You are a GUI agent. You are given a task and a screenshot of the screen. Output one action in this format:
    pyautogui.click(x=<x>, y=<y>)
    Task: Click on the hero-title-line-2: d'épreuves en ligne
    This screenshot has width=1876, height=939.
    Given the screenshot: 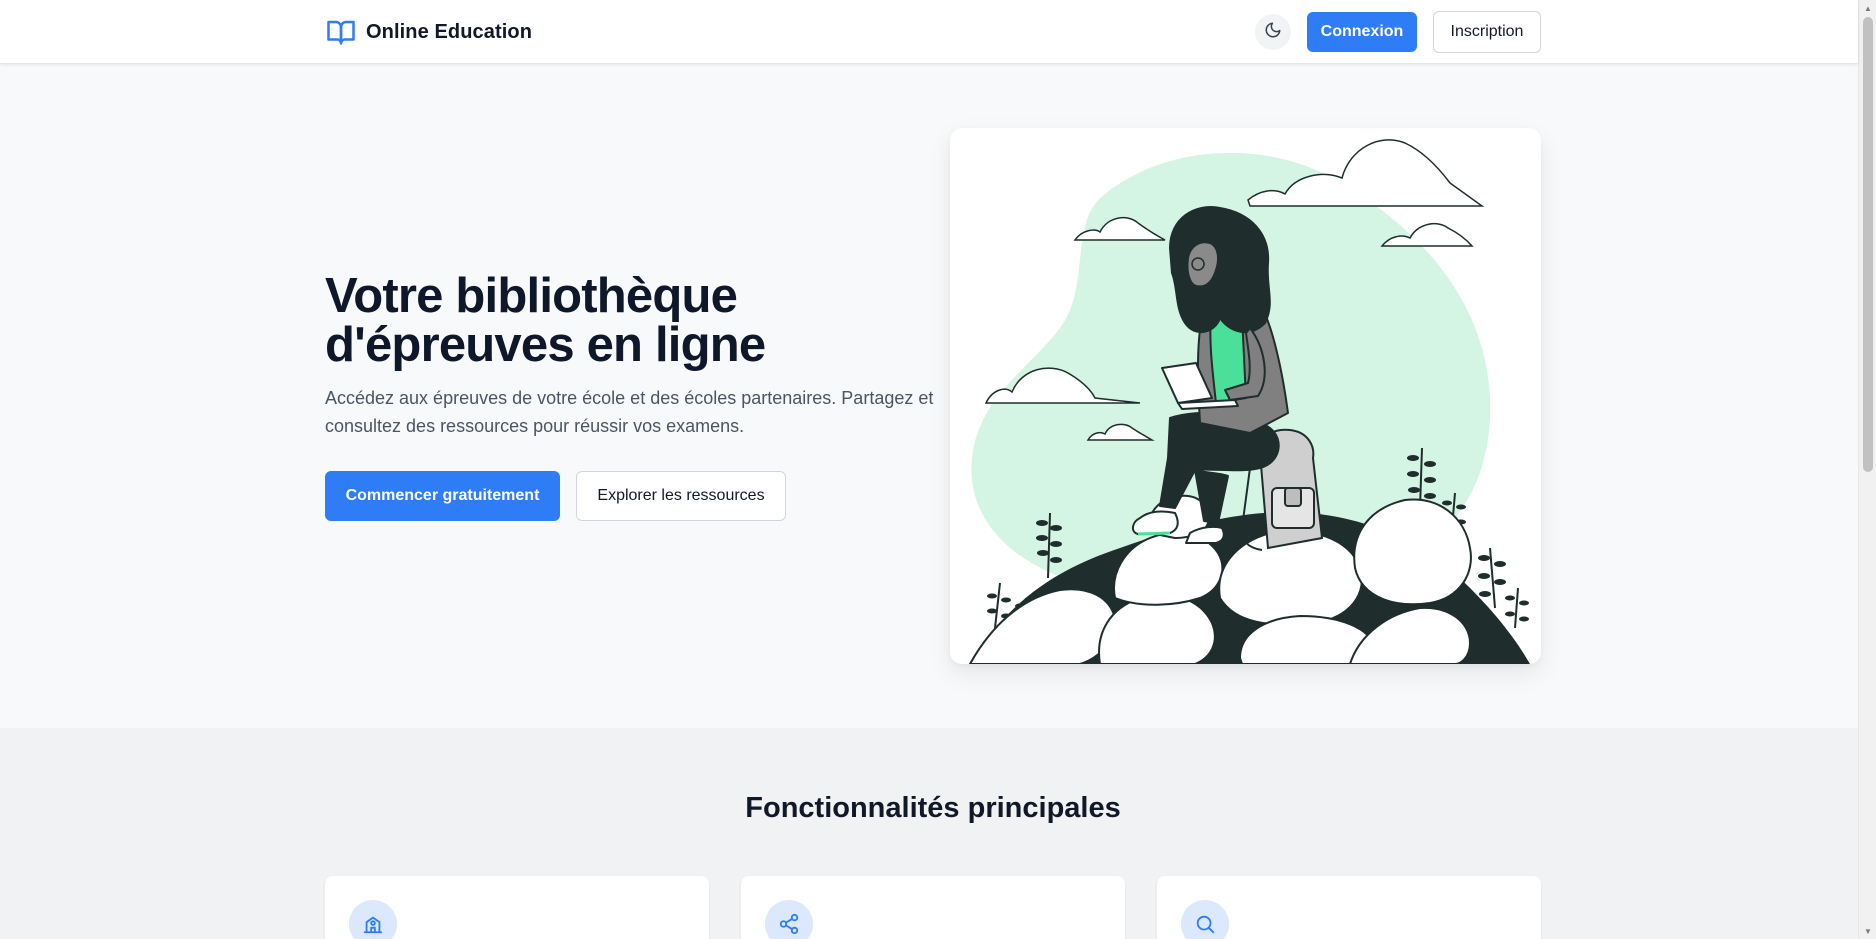 What is the action you would take?
    pyautogui.click(x=545, y=345)
    